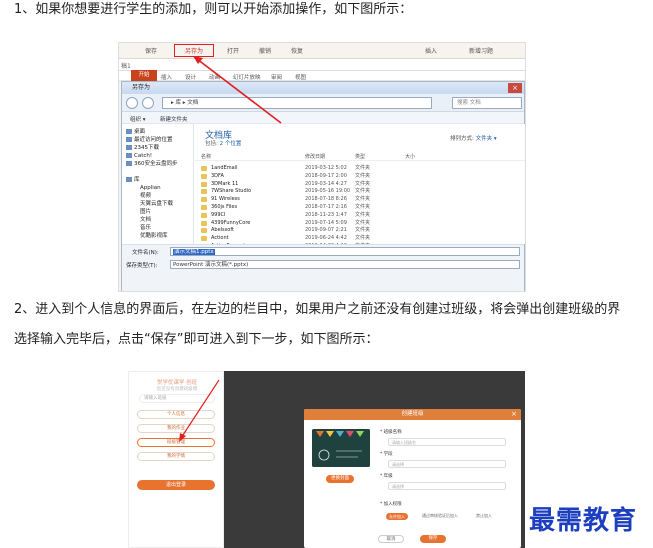 Image resolution: width=653 pixels, height=548 pixels. What do you see at coordinates (514, 414) in the screenshot?
I see `modal-close-button: ×` at bounding box center [514, 414].